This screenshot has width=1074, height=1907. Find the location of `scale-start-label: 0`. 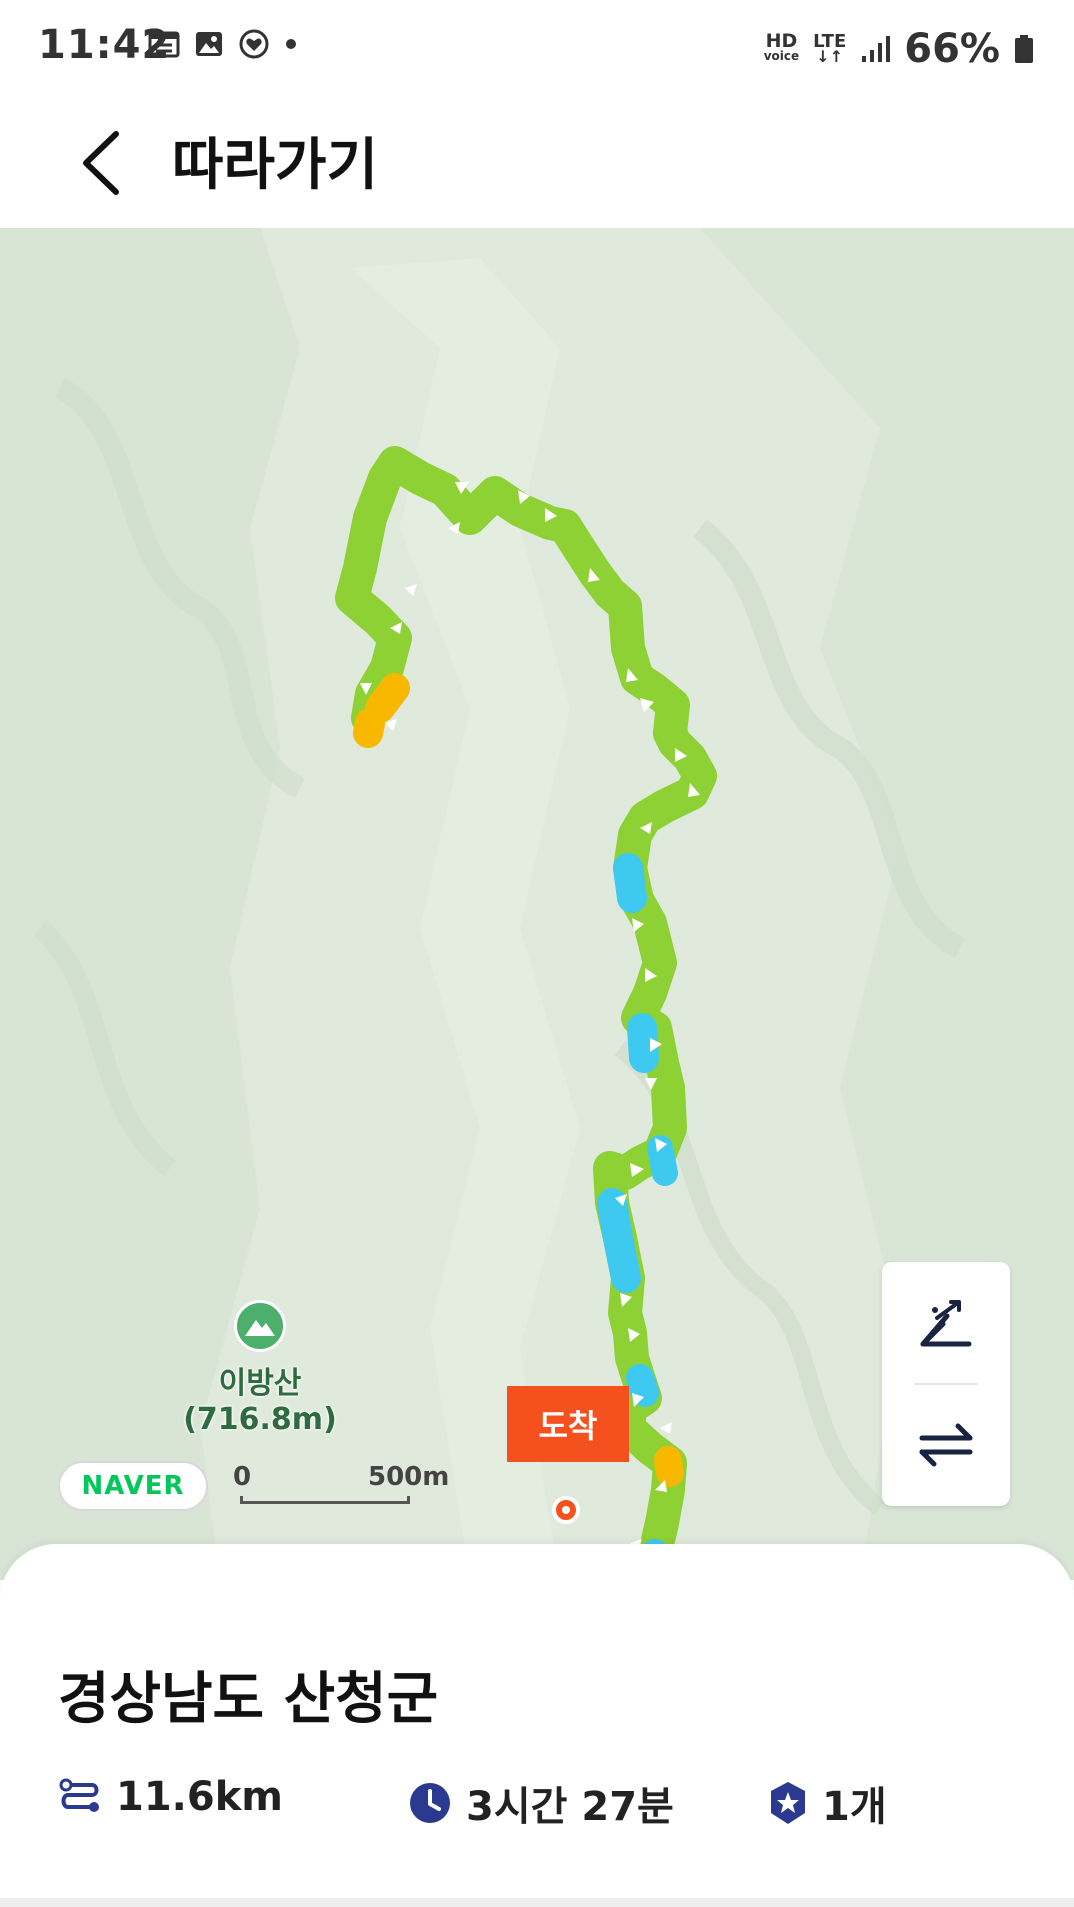

scale-start-label: 0 is located at coordinates (242, 1477).